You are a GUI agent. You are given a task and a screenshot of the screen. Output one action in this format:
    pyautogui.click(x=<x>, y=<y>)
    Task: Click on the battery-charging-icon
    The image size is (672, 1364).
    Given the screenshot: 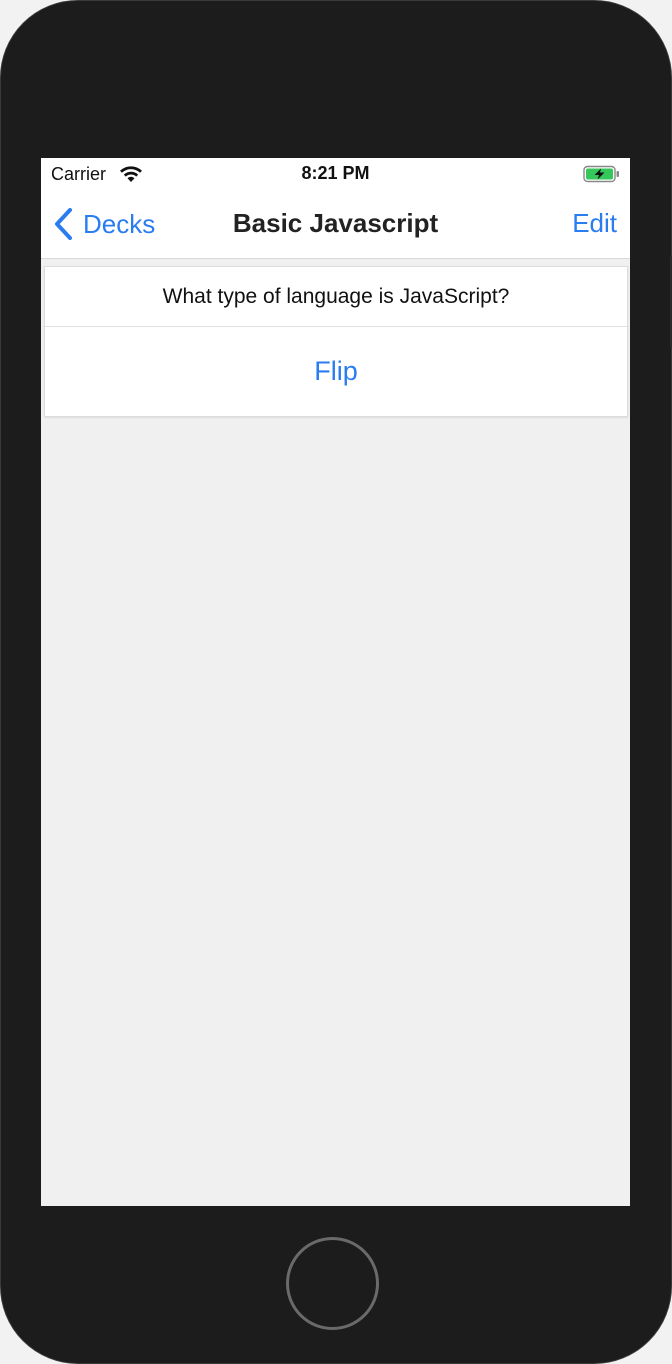 What is the action you would take?
    pyautogui.click(x=601, y=174)
    